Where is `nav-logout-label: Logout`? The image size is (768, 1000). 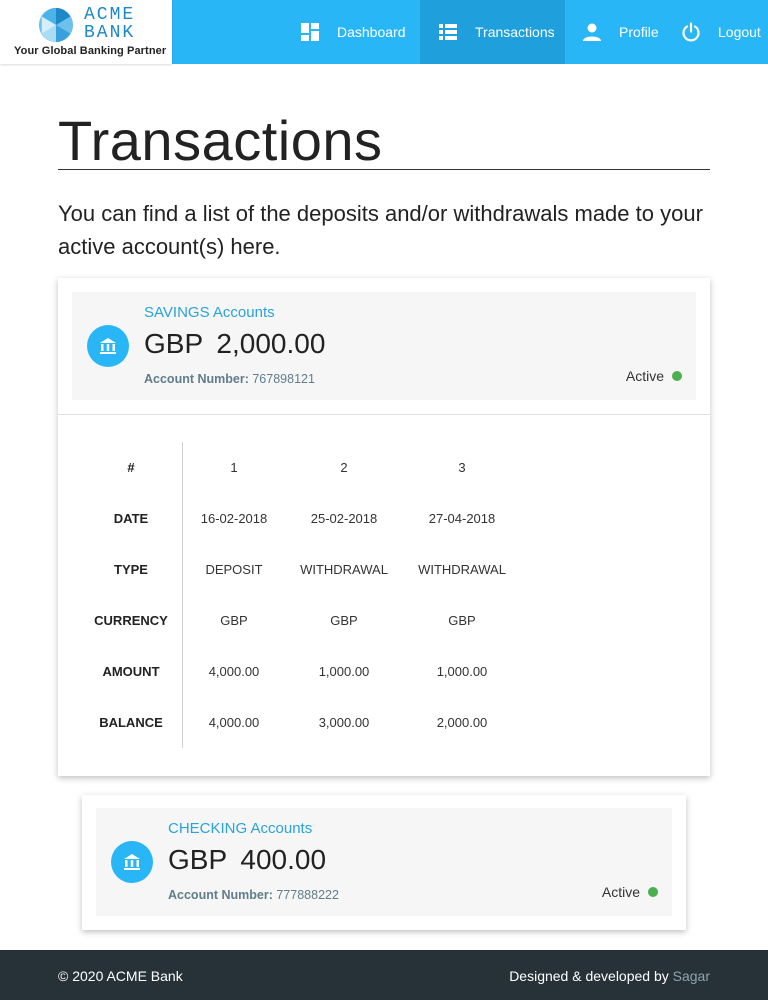
nav-logout-label: Logout is located at coordinates (739, 32).